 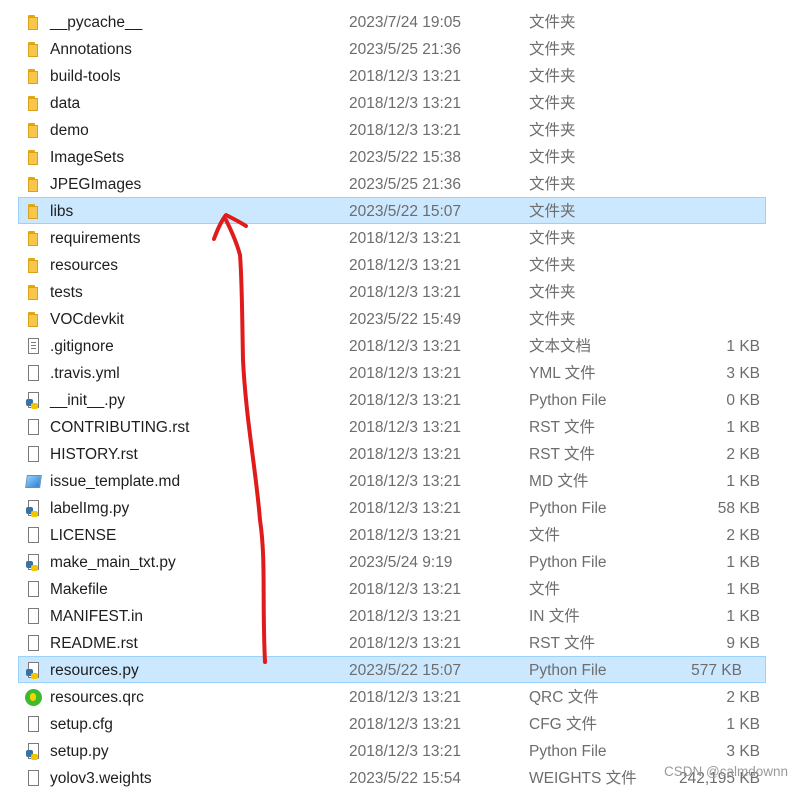 I want to click on file-row: Makefile 2018/12/3 13:21 文件 1 KB, so click(x=401, y=588).